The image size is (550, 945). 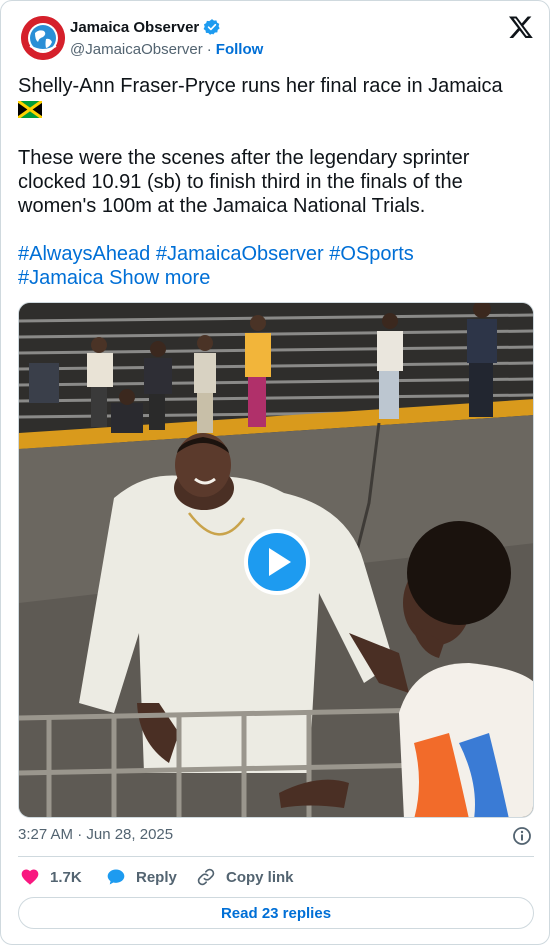 I want to click on author-handle-row: @JamaicaObserver · Follow, so click(x=166, y=49).